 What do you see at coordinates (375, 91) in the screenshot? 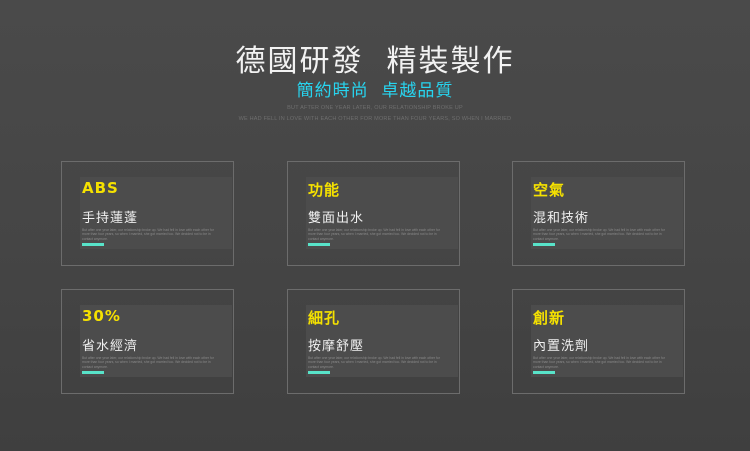
I see `page-subtitle: 簡約時尚 卓越品質` at bounding box center [375, 91].